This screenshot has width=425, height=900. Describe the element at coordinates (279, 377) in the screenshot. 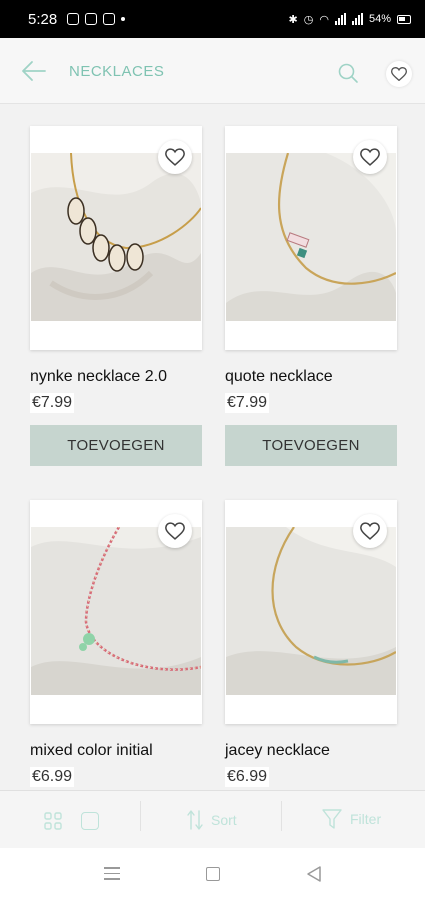

I see `product-name: quote necklace` at that location.